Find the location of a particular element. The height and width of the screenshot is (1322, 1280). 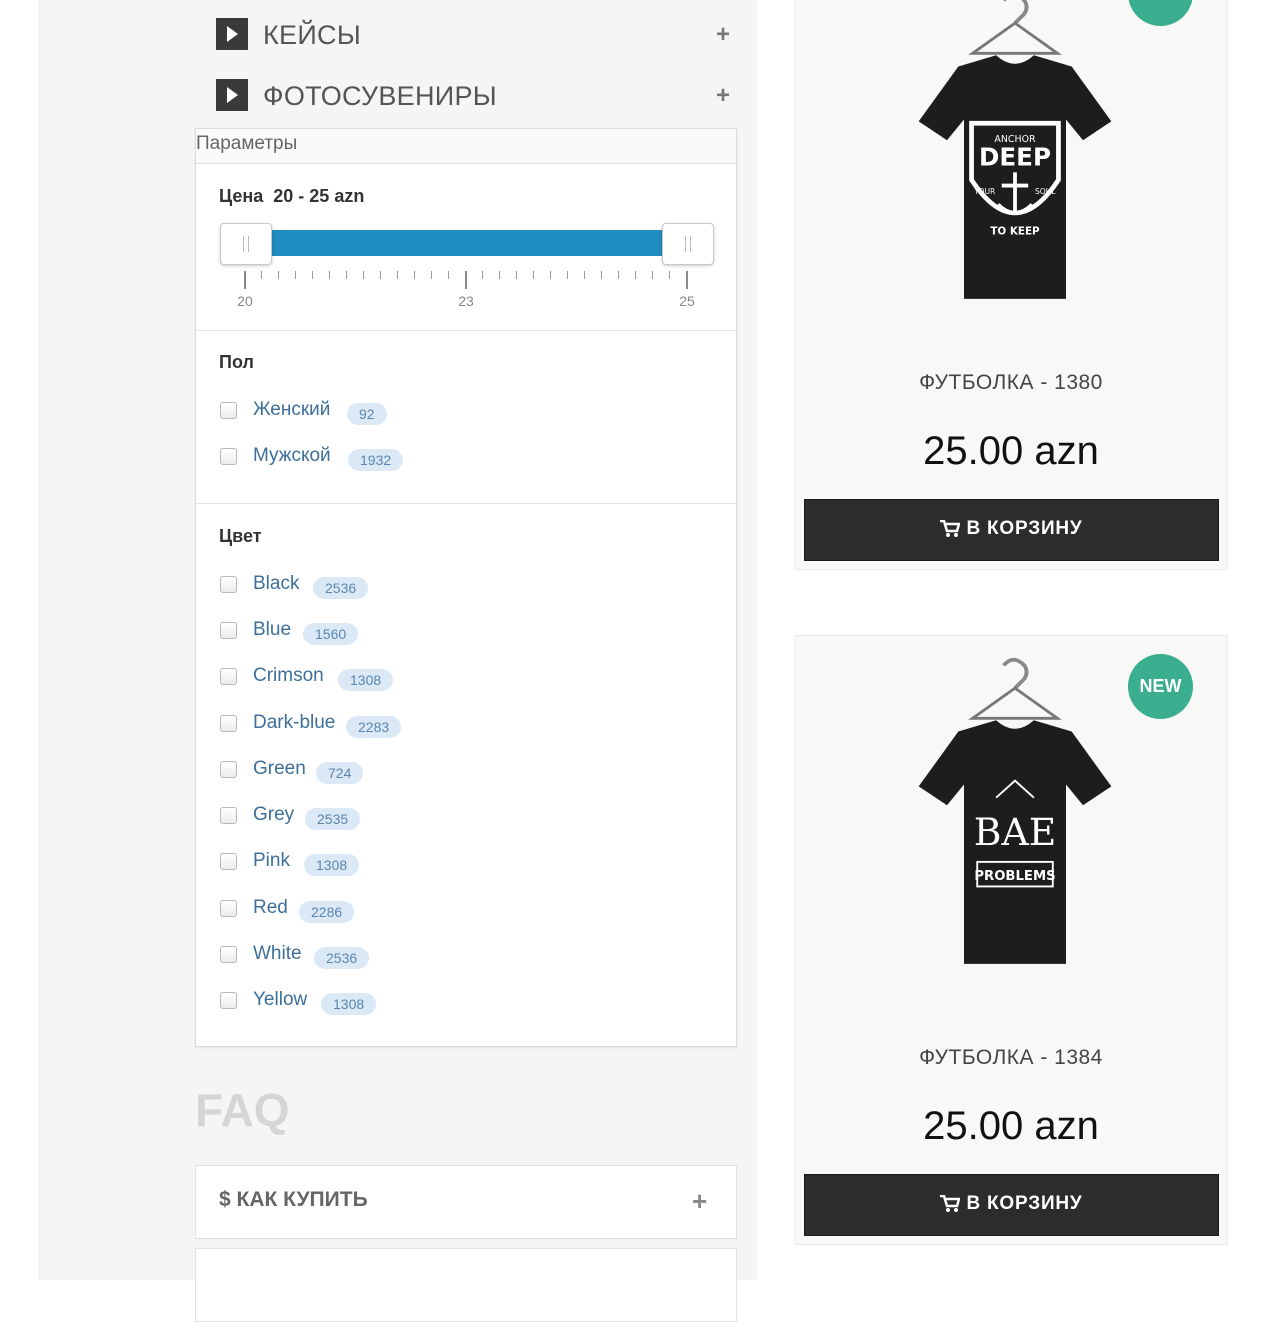

count-badge: 92 is located at coordinates (367, 414).